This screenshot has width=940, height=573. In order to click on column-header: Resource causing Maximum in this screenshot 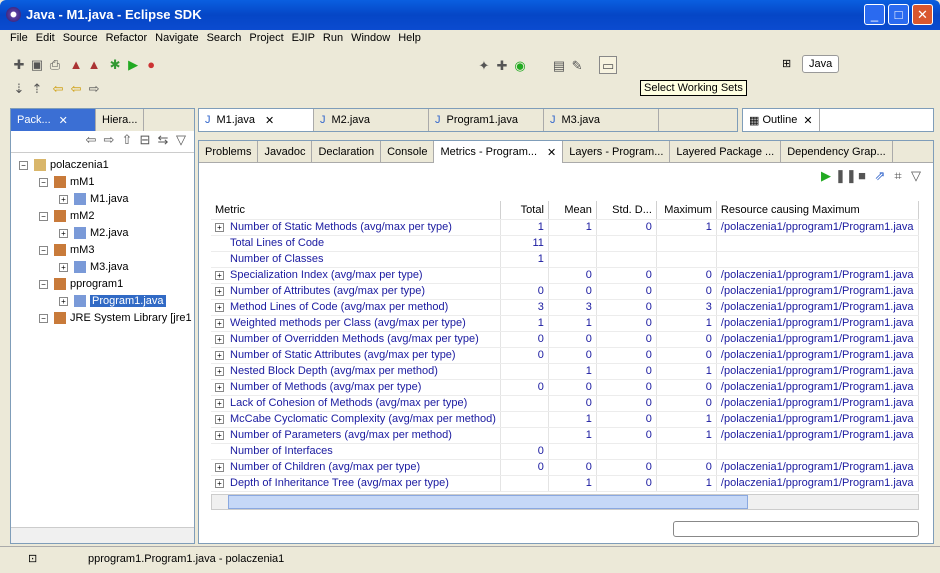, I will do `click(817, 210)`.